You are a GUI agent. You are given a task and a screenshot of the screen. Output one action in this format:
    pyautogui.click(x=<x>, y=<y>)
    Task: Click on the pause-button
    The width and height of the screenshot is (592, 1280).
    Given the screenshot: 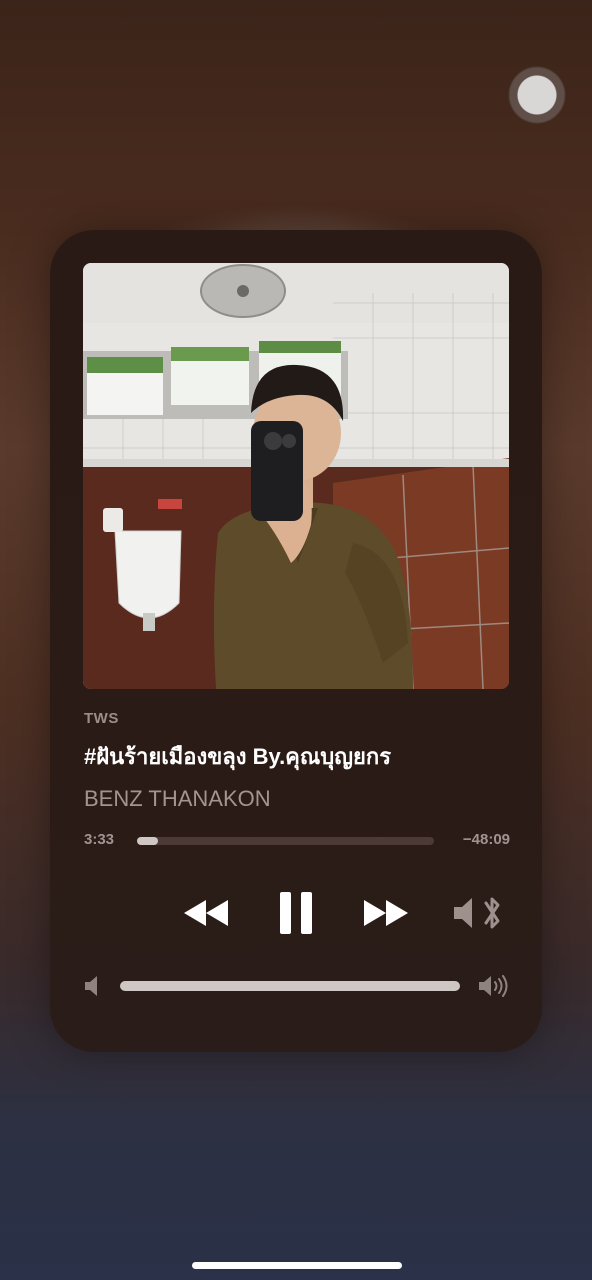 What is the action you would take?
    pyautogui.click(x=296, y=915)
    